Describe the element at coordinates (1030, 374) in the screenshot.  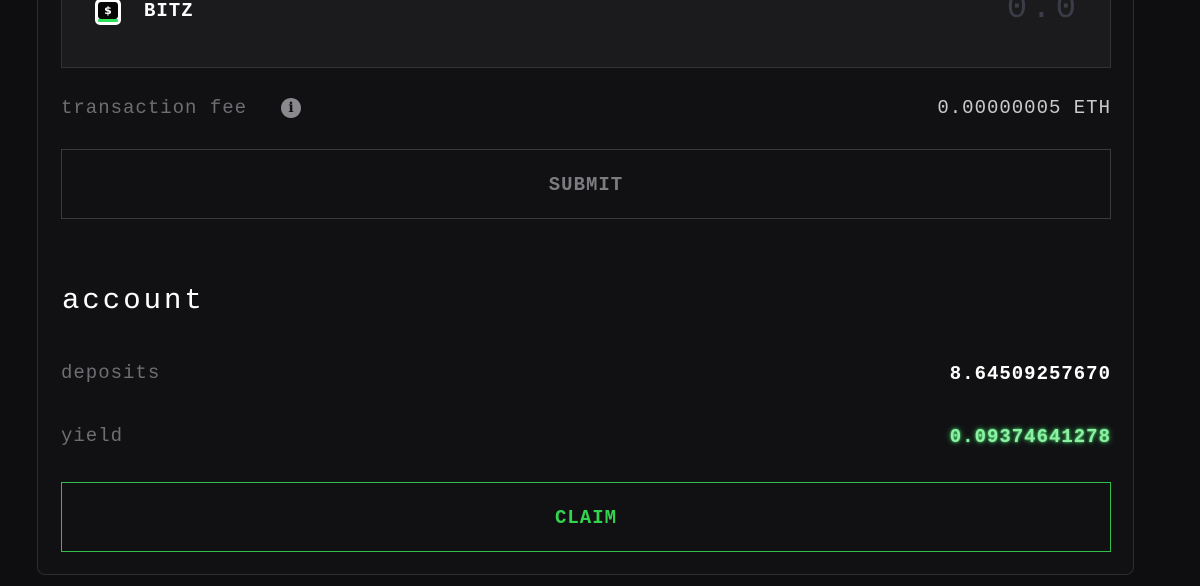
I see `deposits-value: 8.64509257670` at that location.